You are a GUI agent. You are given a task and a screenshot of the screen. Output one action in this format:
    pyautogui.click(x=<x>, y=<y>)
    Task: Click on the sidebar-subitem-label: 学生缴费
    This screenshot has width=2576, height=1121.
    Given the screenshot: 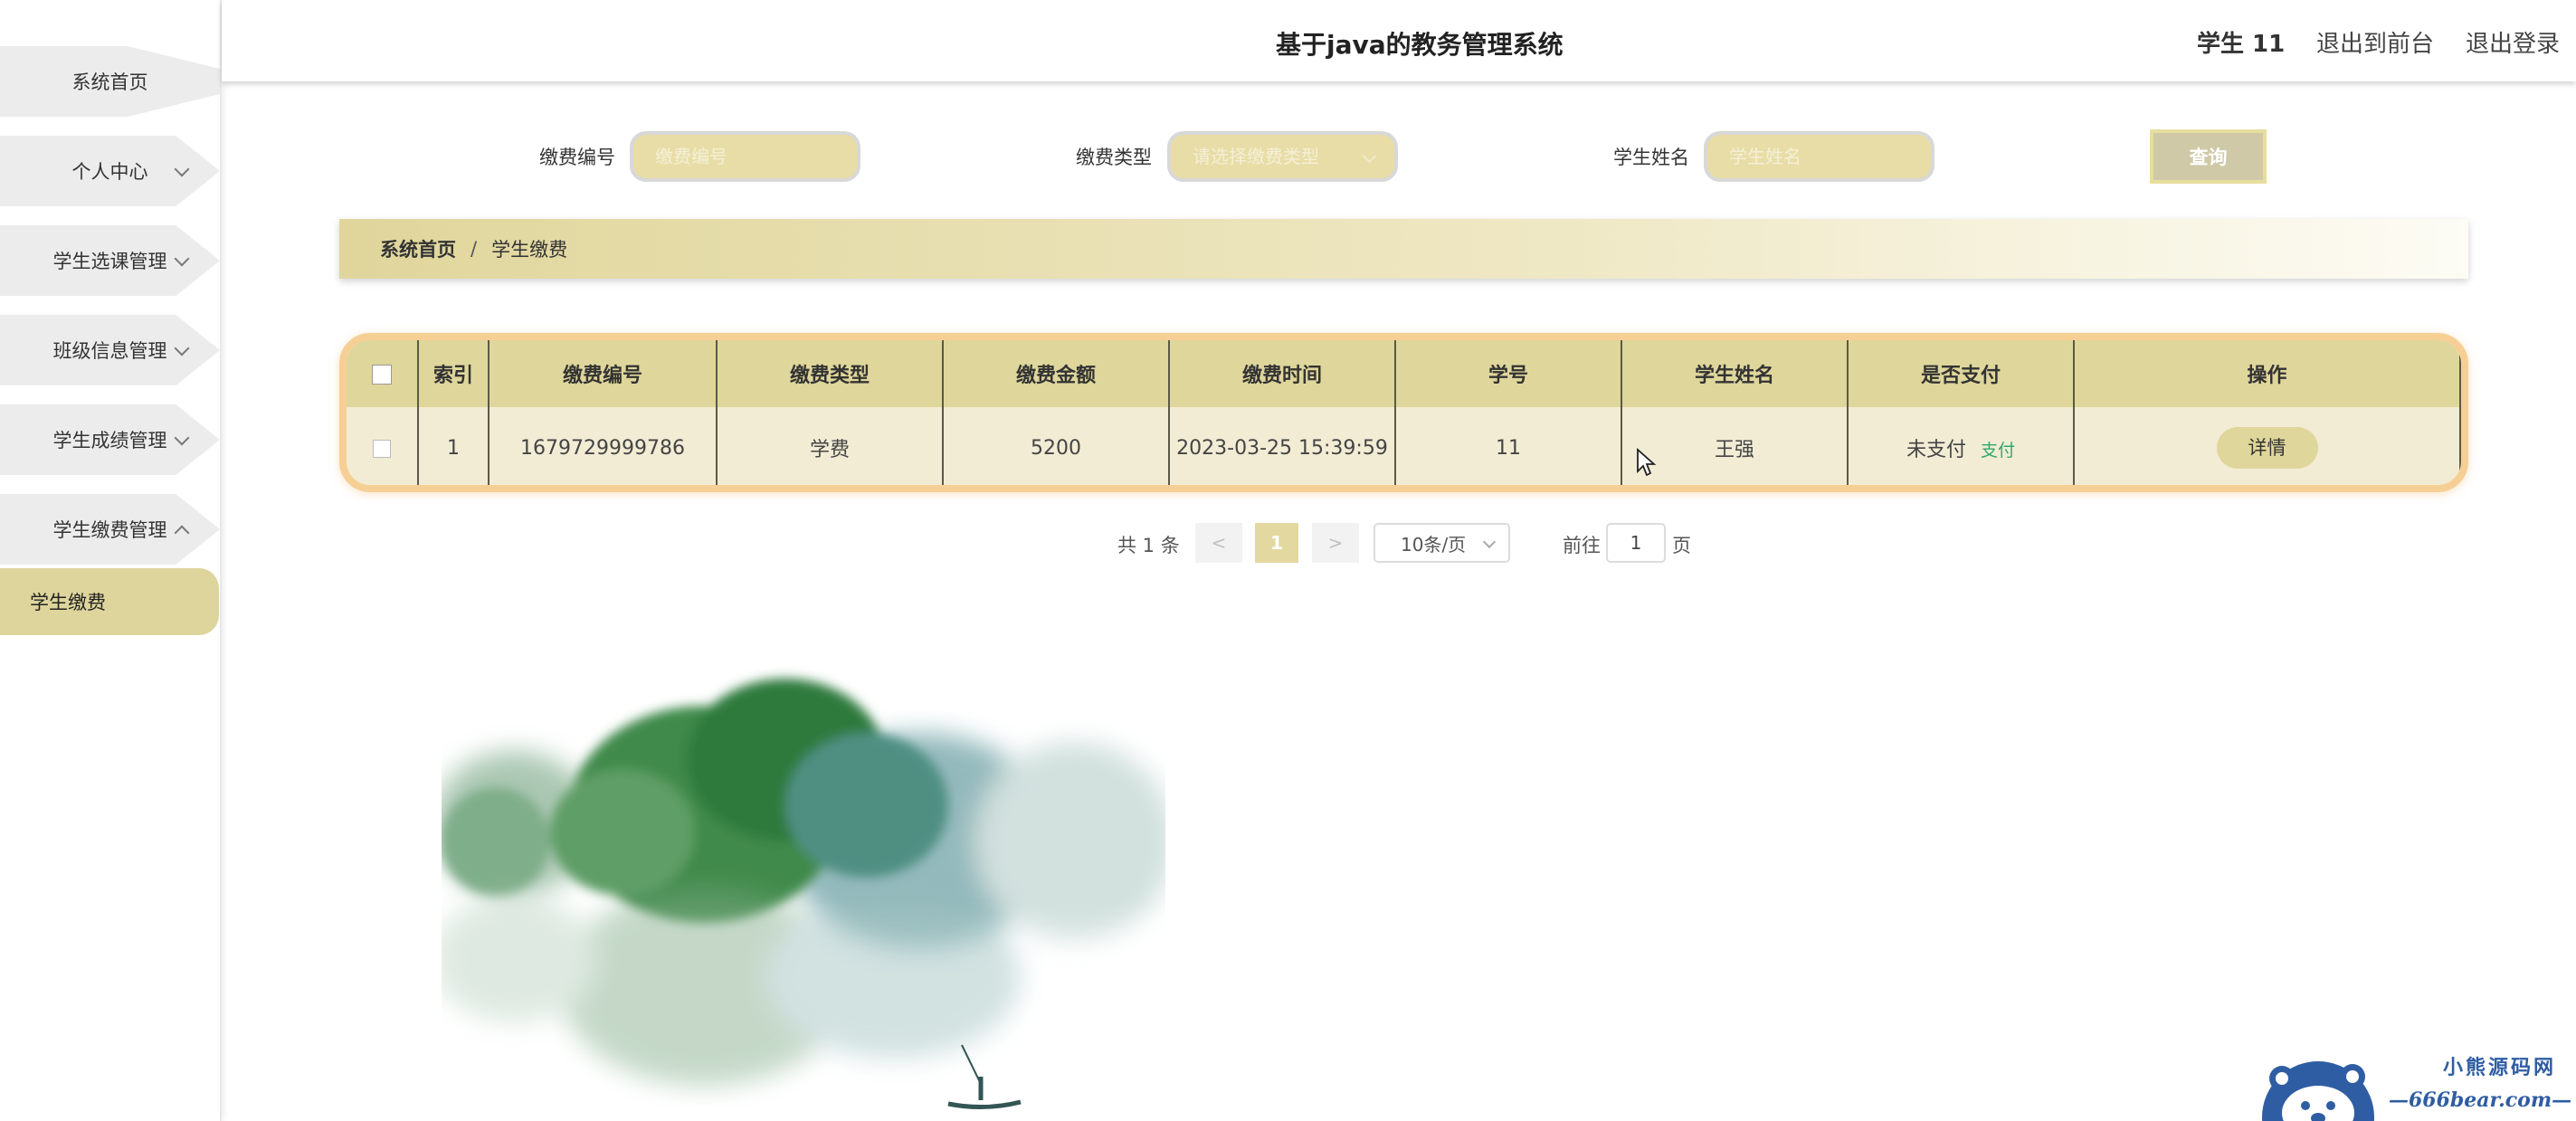 What is the action you would take?
    pyautogui.click(x=68, y=602)
    